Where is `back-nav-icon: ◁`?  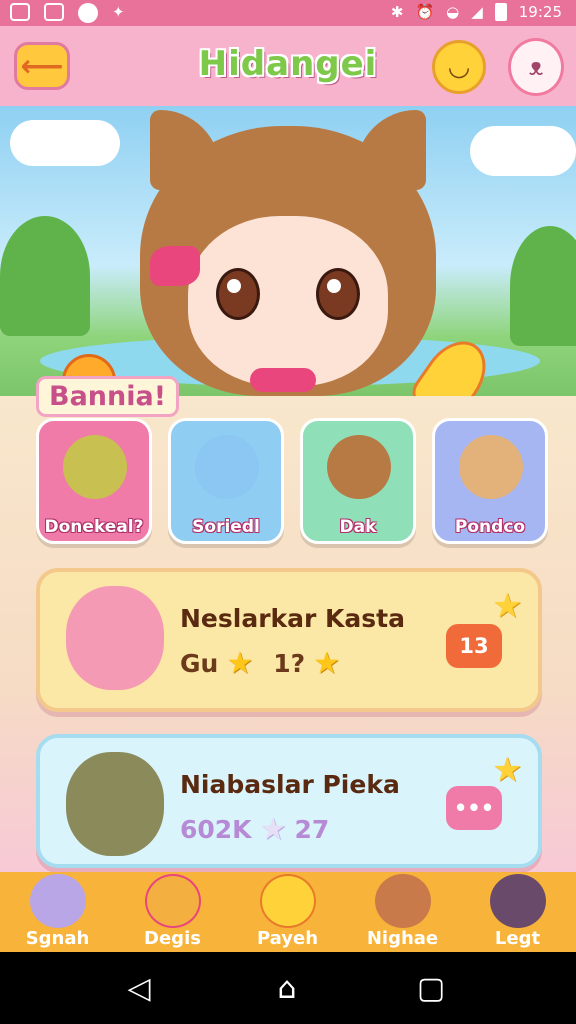
back-nav-icon: ◁ is located at coordinates (139, 989).